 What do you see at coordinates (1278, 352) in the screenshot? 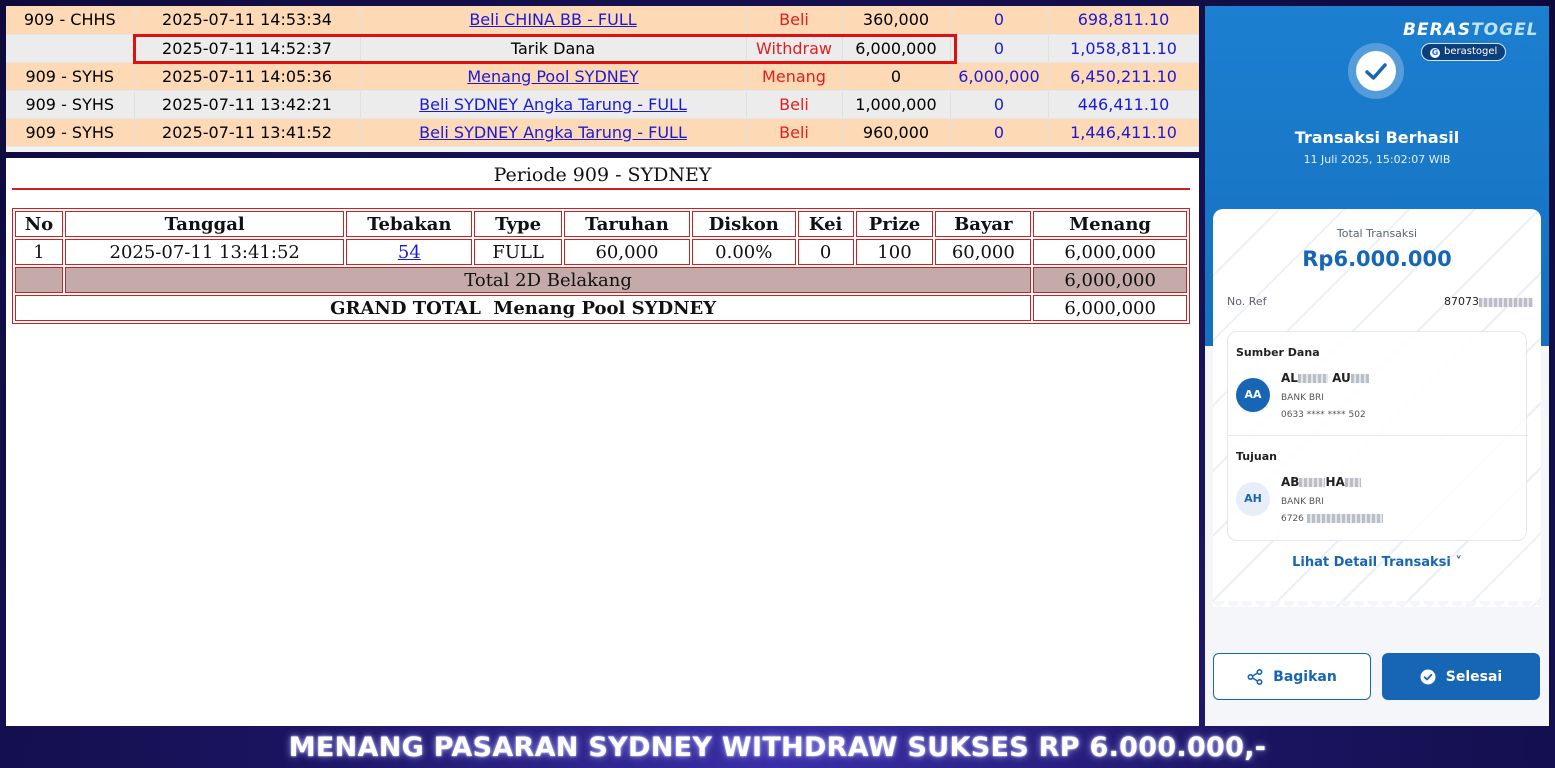
I see `source-label: Sumber Dana` at bounding box center [1278, 352].